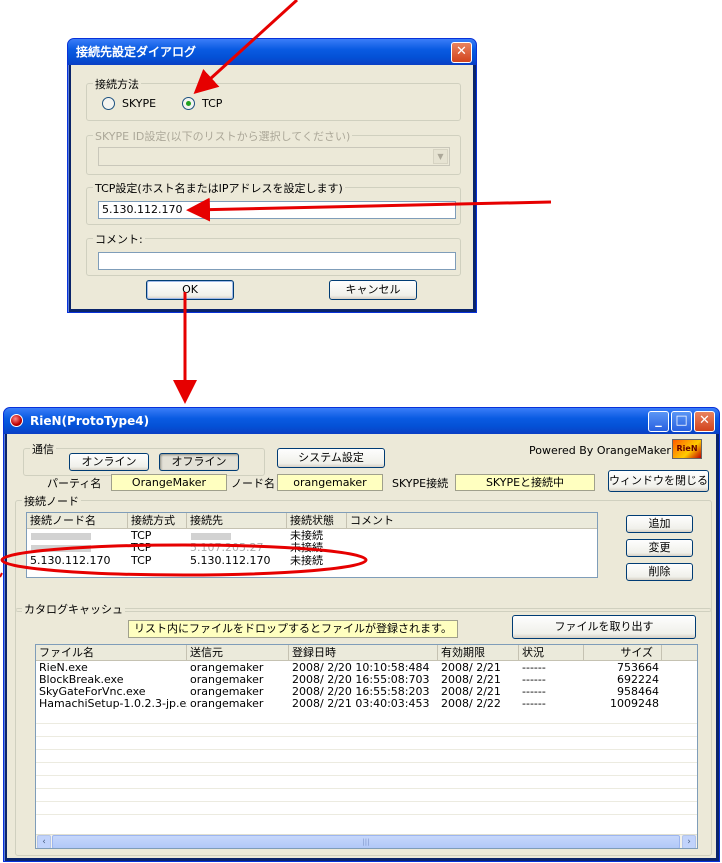 The image size is (722, 863). I want to click on offline-button: オフライン, so click(199, 462).